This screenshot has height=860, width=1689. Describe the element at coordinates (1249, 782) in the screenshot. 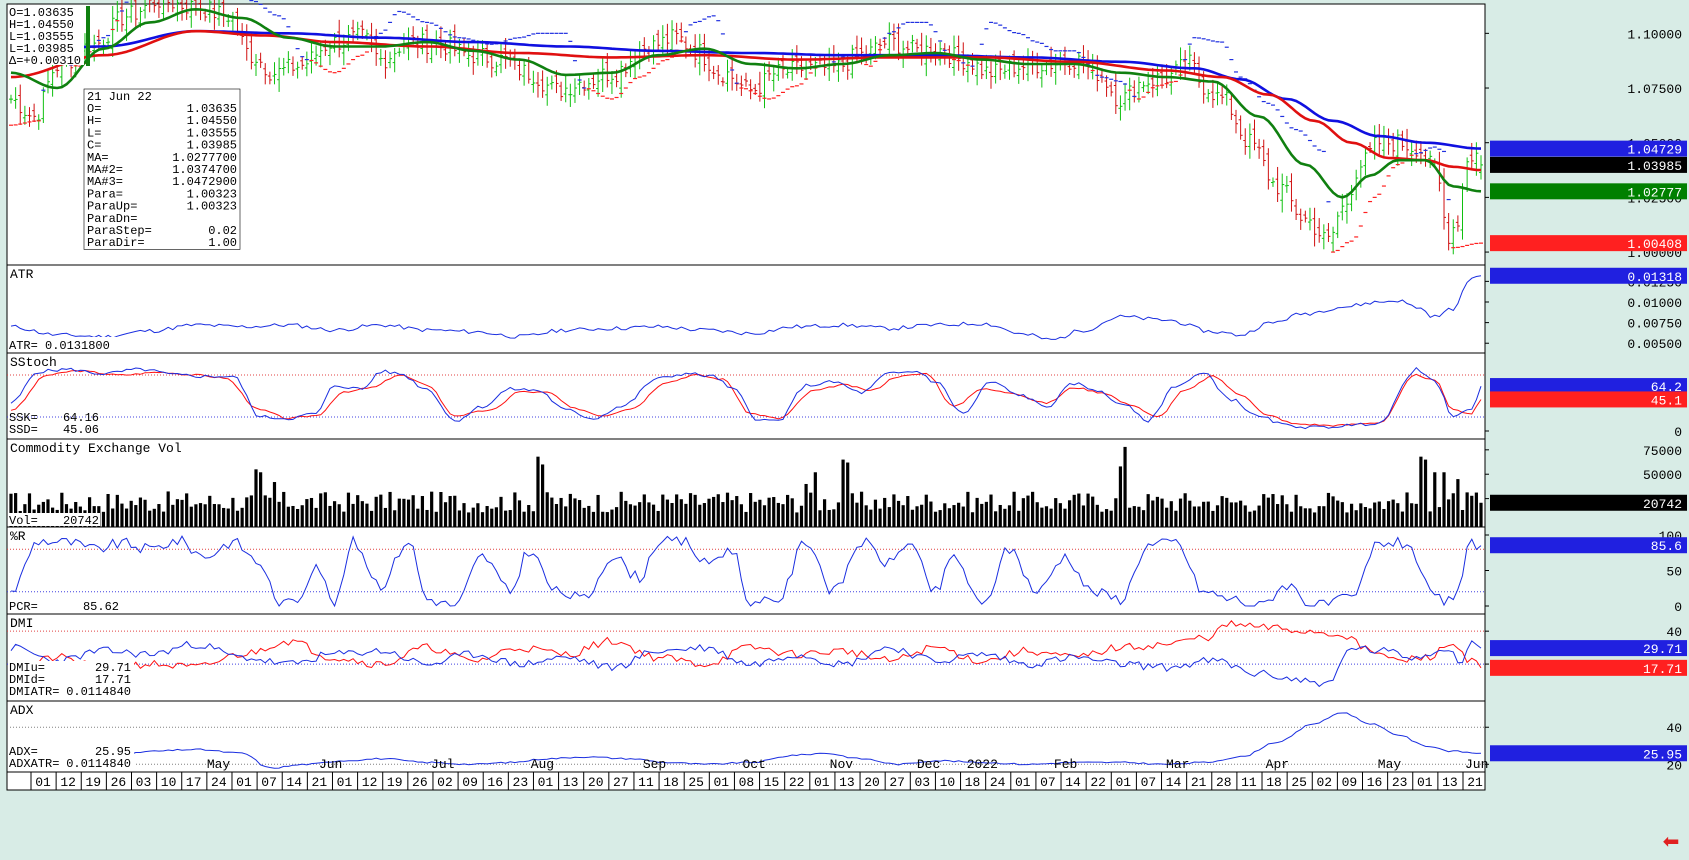

I see `x-axis-day-label: 11` at that location.